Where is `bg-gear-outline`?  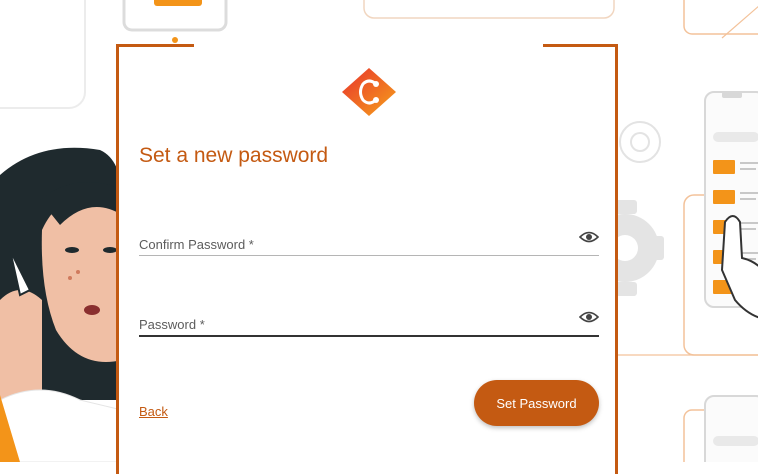 bg-gear-outline is located at coordinates (640, 142).